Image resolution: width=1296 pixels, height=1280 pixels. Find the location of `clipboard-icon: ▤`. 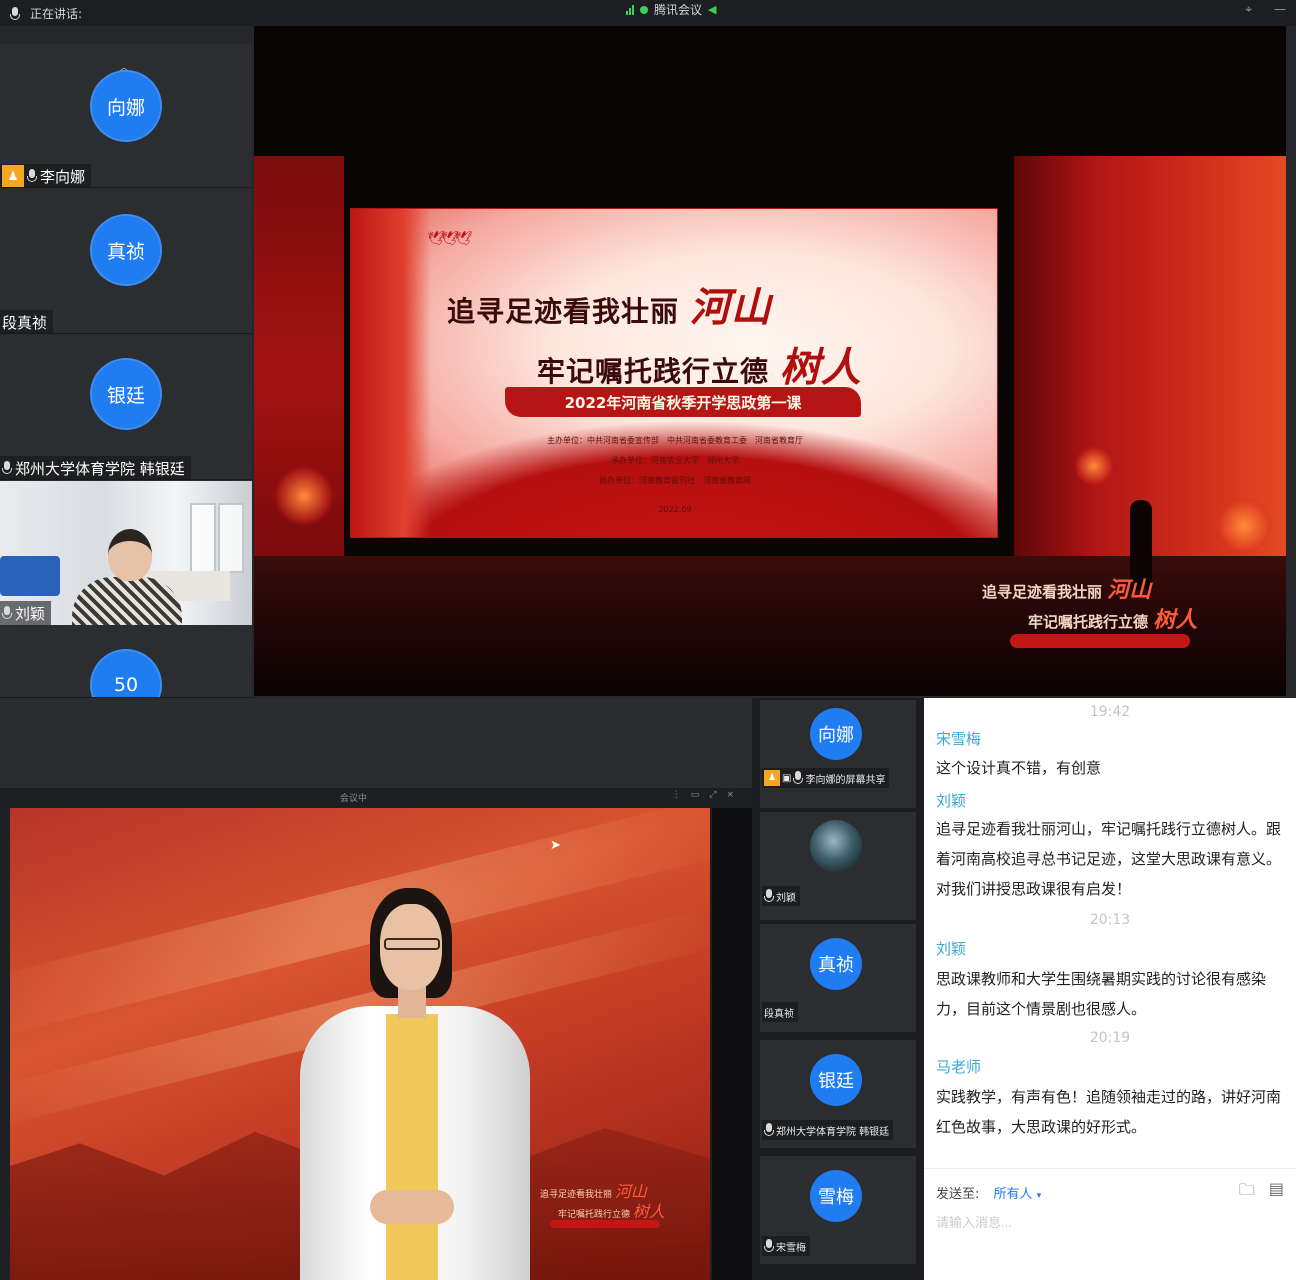

clipboard-icon: ▤ is located at coordinates (1276, 1192).